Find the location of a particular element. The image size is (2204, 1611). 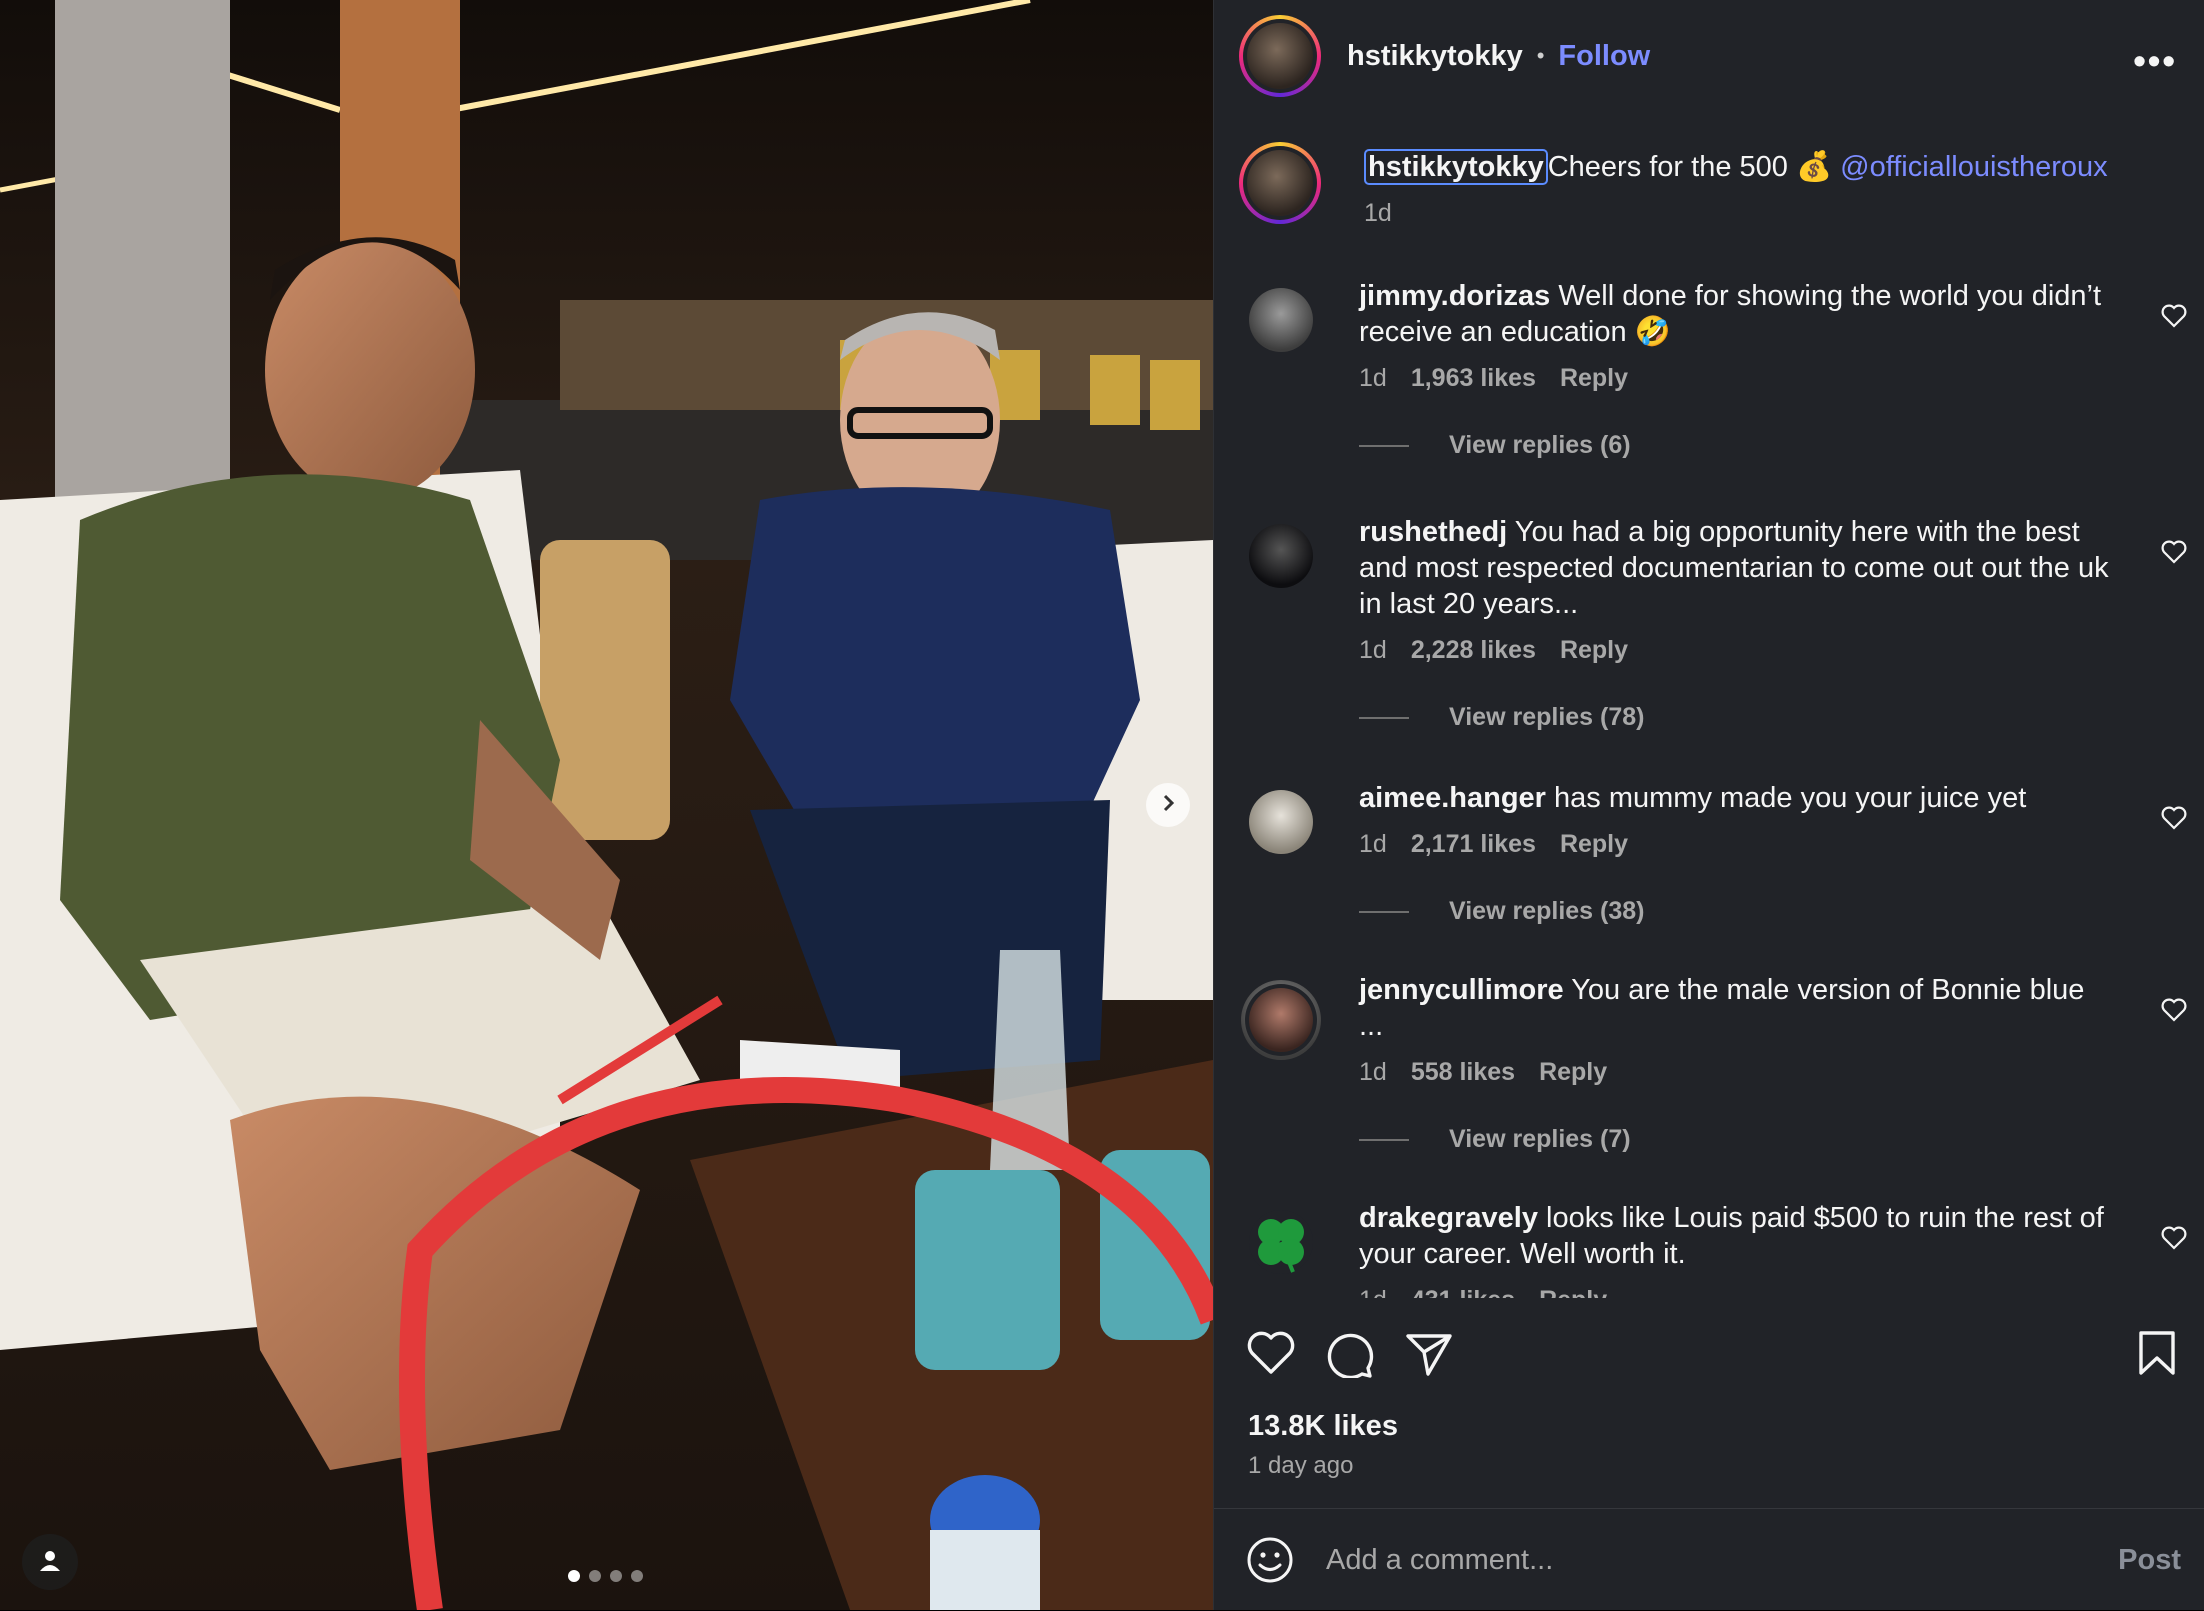

comment-likes: 558 likes is located at coordinates (1463, 1072).